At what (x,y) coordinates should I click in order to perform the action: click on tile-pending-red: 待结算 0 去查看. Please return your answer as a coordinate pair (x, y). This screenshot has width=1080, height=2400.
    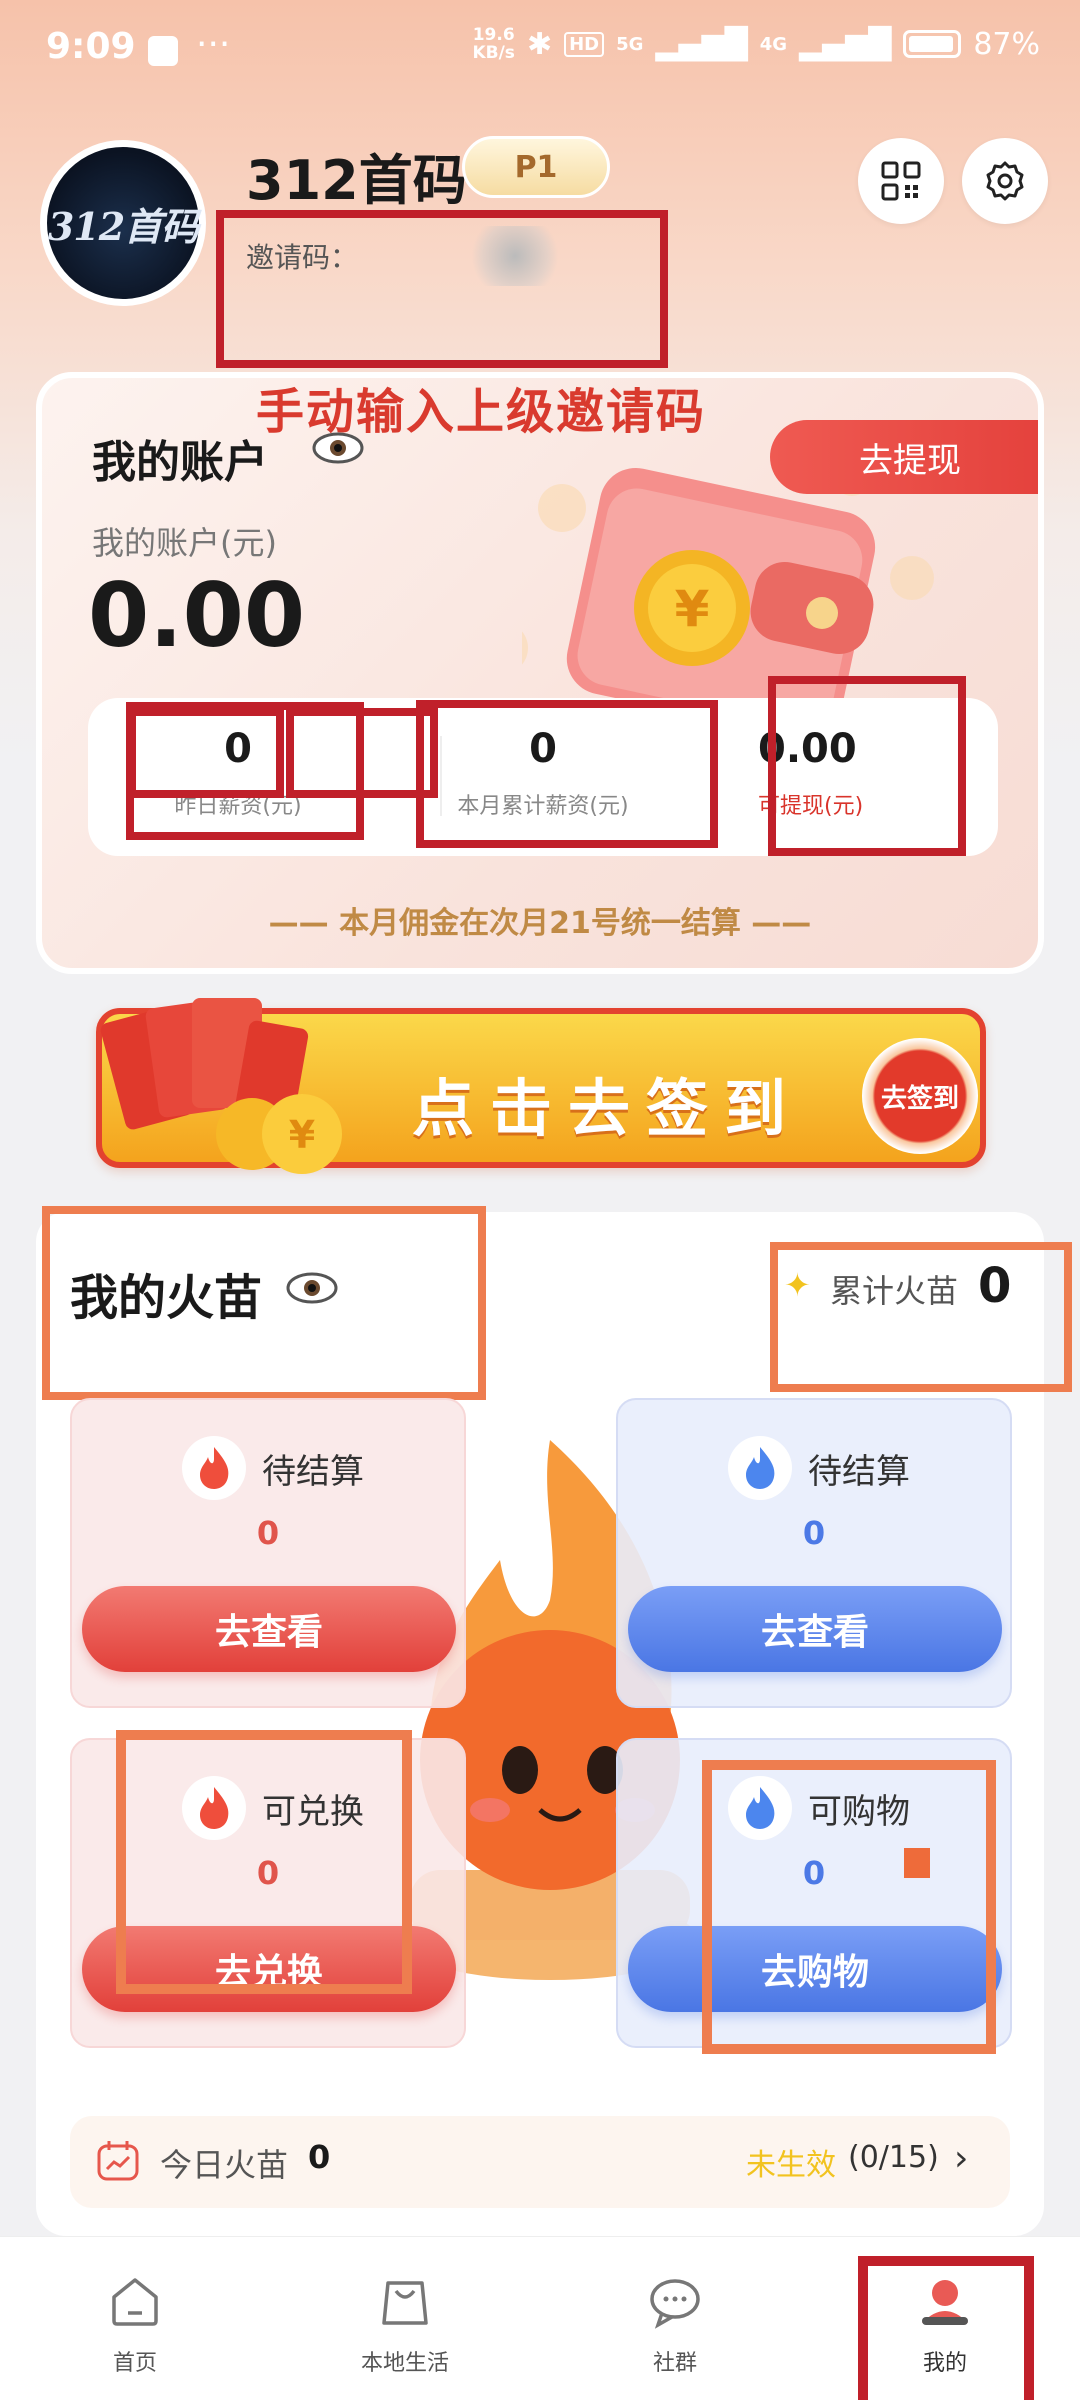
    Looking at the image, I should click on (268, 1553).